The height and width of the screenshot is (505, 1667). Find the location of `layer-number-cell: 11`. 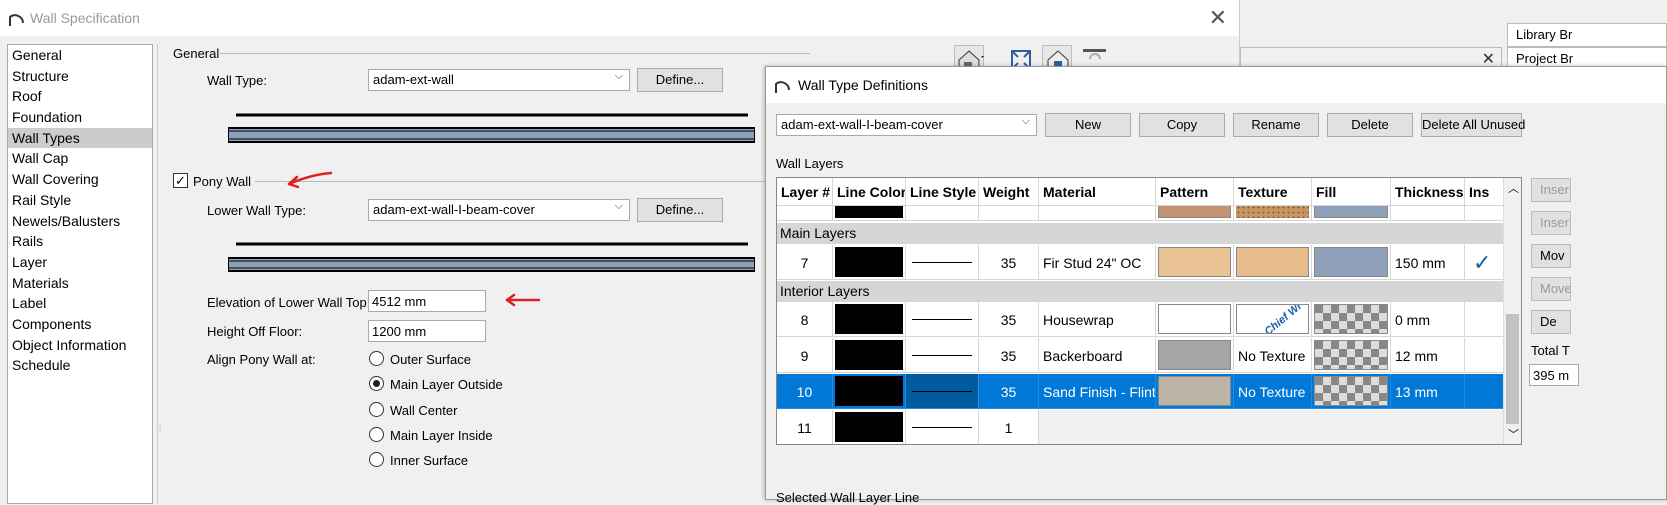

layer-number-cell: 11 is located at coordinates (805, 427).